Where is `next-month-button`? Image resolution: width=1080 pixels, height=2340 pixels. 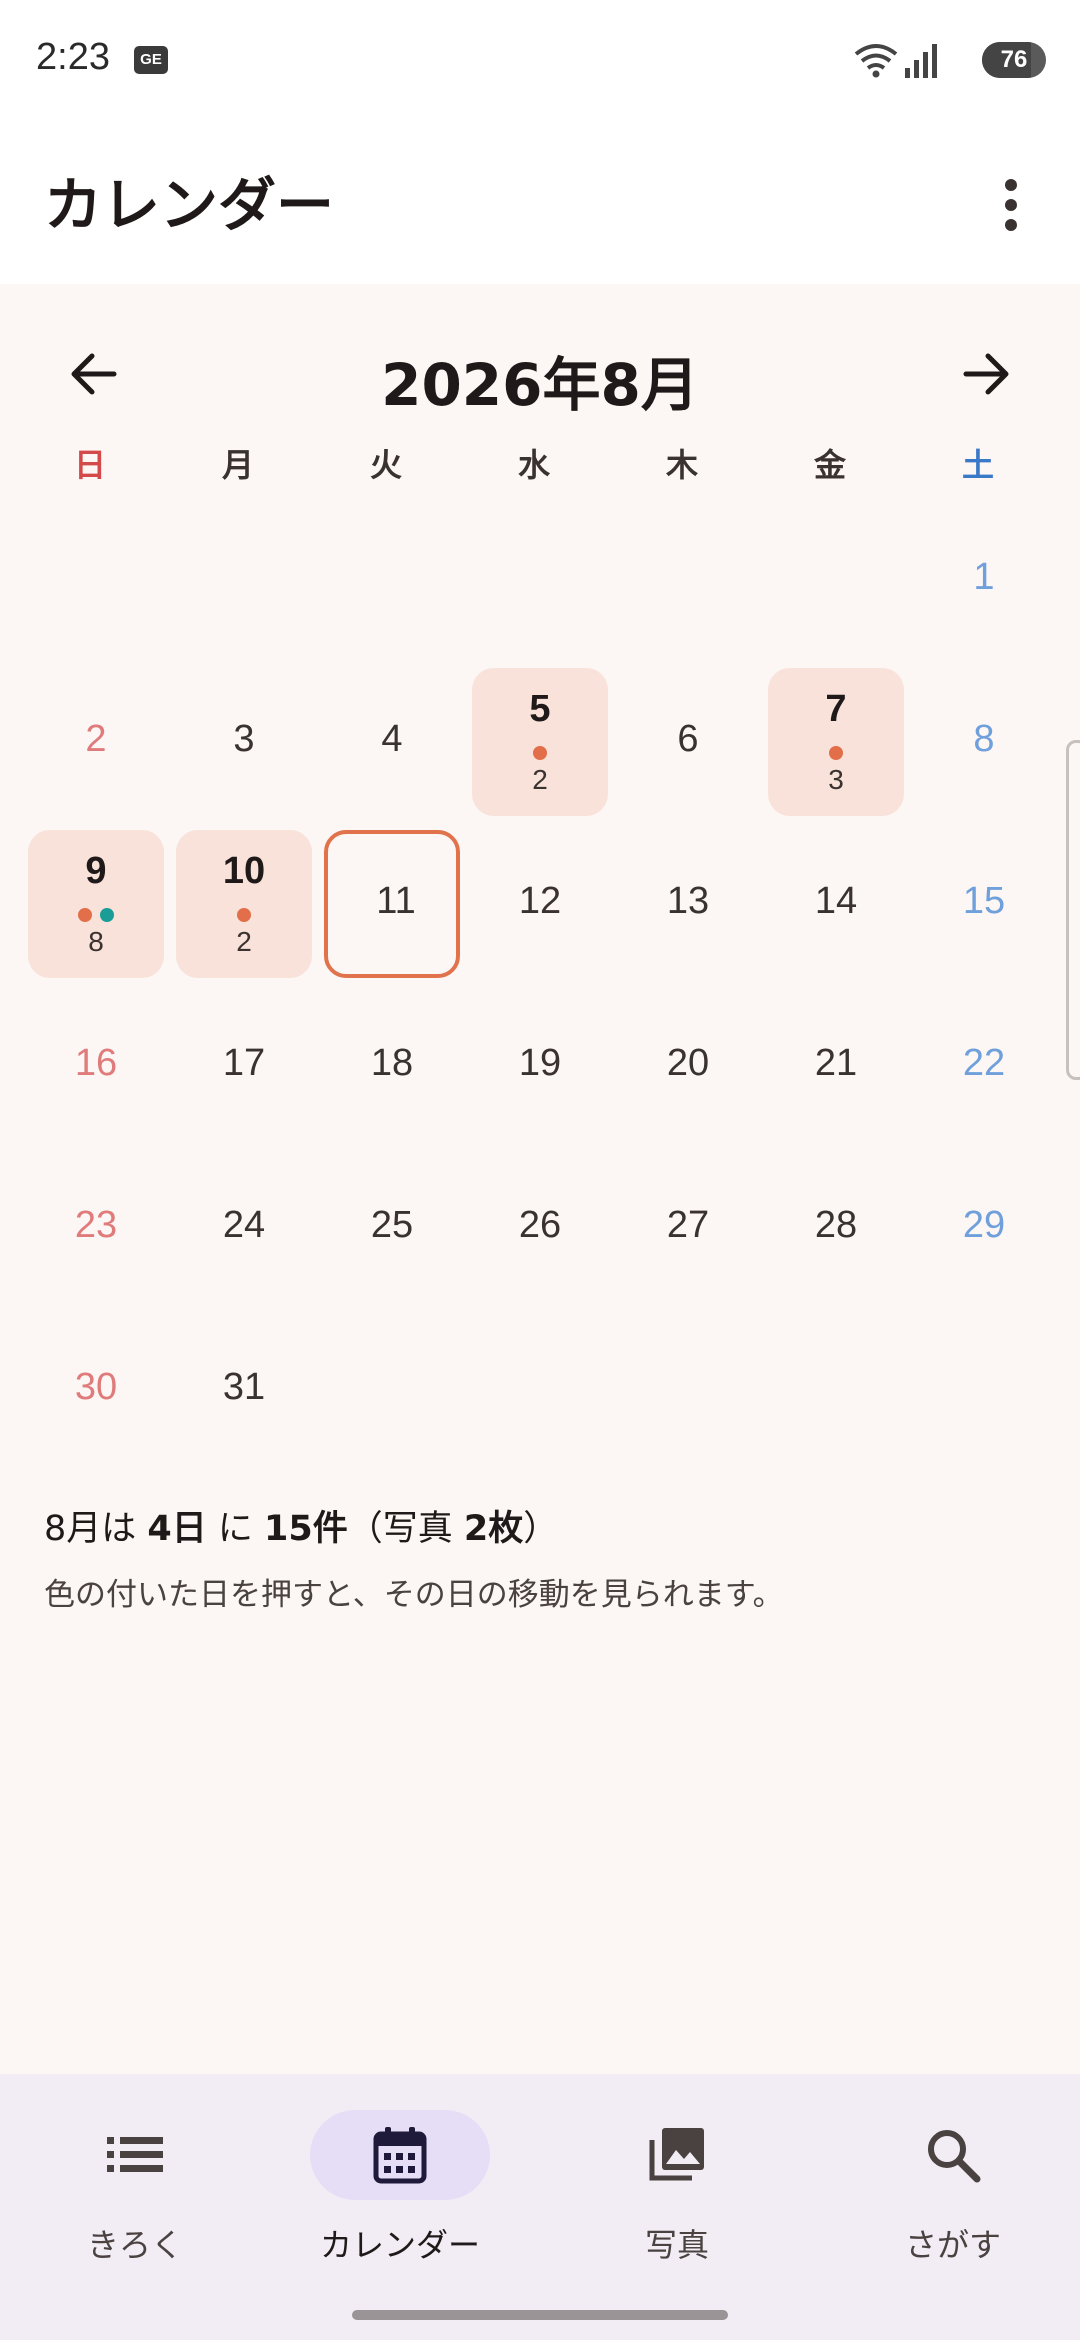 next-month-button is located at coordinates (986, 374).